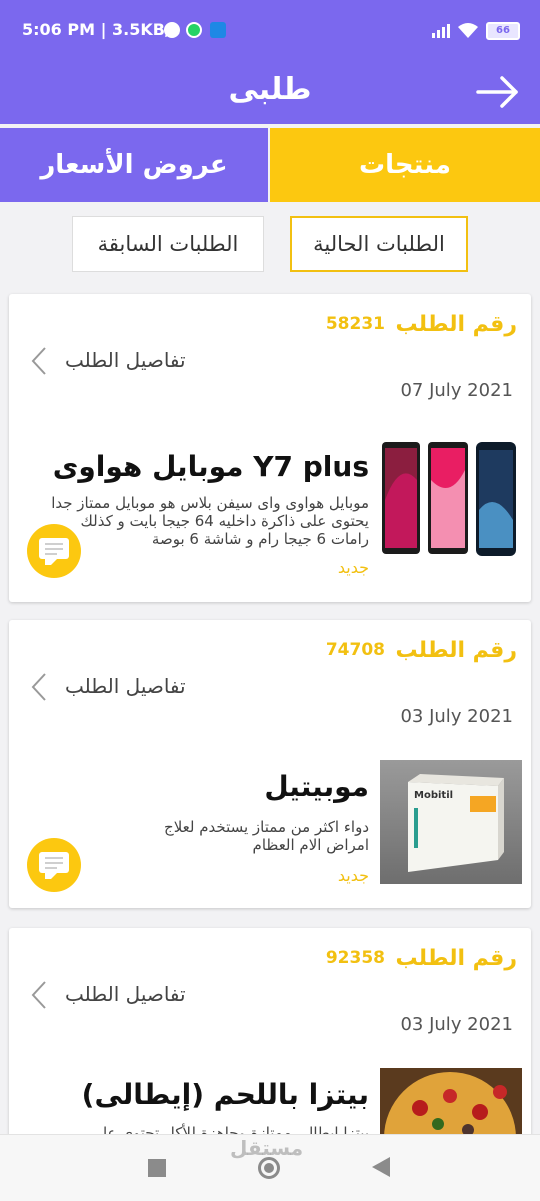 This screenshot has width=540, height=1201. Describe the element at coordinates (498, 92) in the screenshot. I see `arrow-right-icon` at that location.